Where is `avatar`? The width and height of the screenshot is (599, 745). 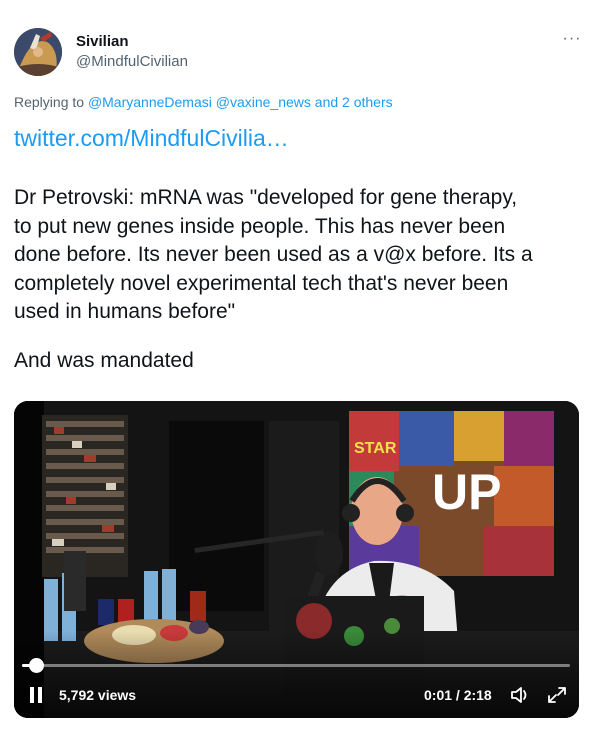 avatar is located at coordinates (38, 52).